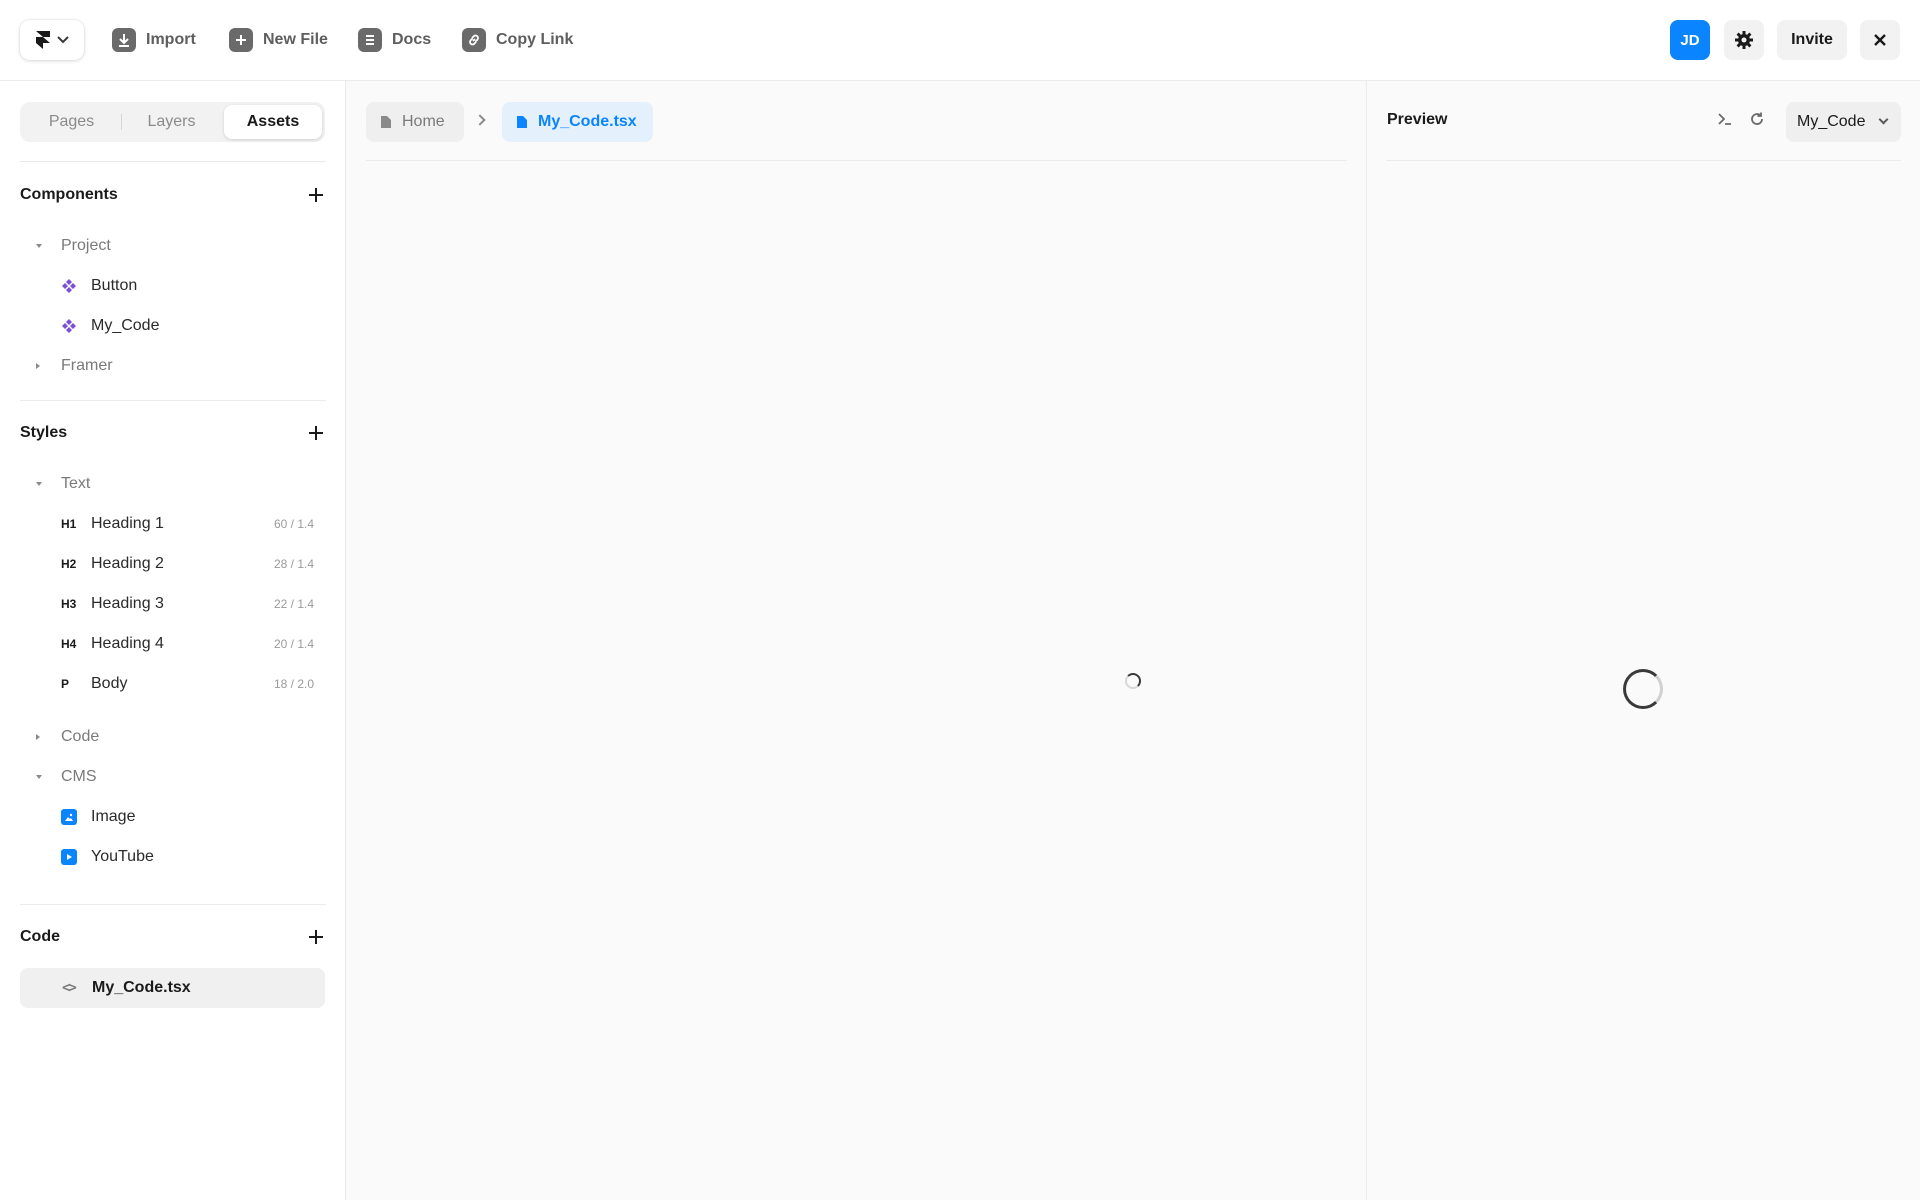  What do you see at coordinates (1643, 689) in the screenshot?
I see `preview-loading-spinner-icon` at bounding box center [1643, 689].